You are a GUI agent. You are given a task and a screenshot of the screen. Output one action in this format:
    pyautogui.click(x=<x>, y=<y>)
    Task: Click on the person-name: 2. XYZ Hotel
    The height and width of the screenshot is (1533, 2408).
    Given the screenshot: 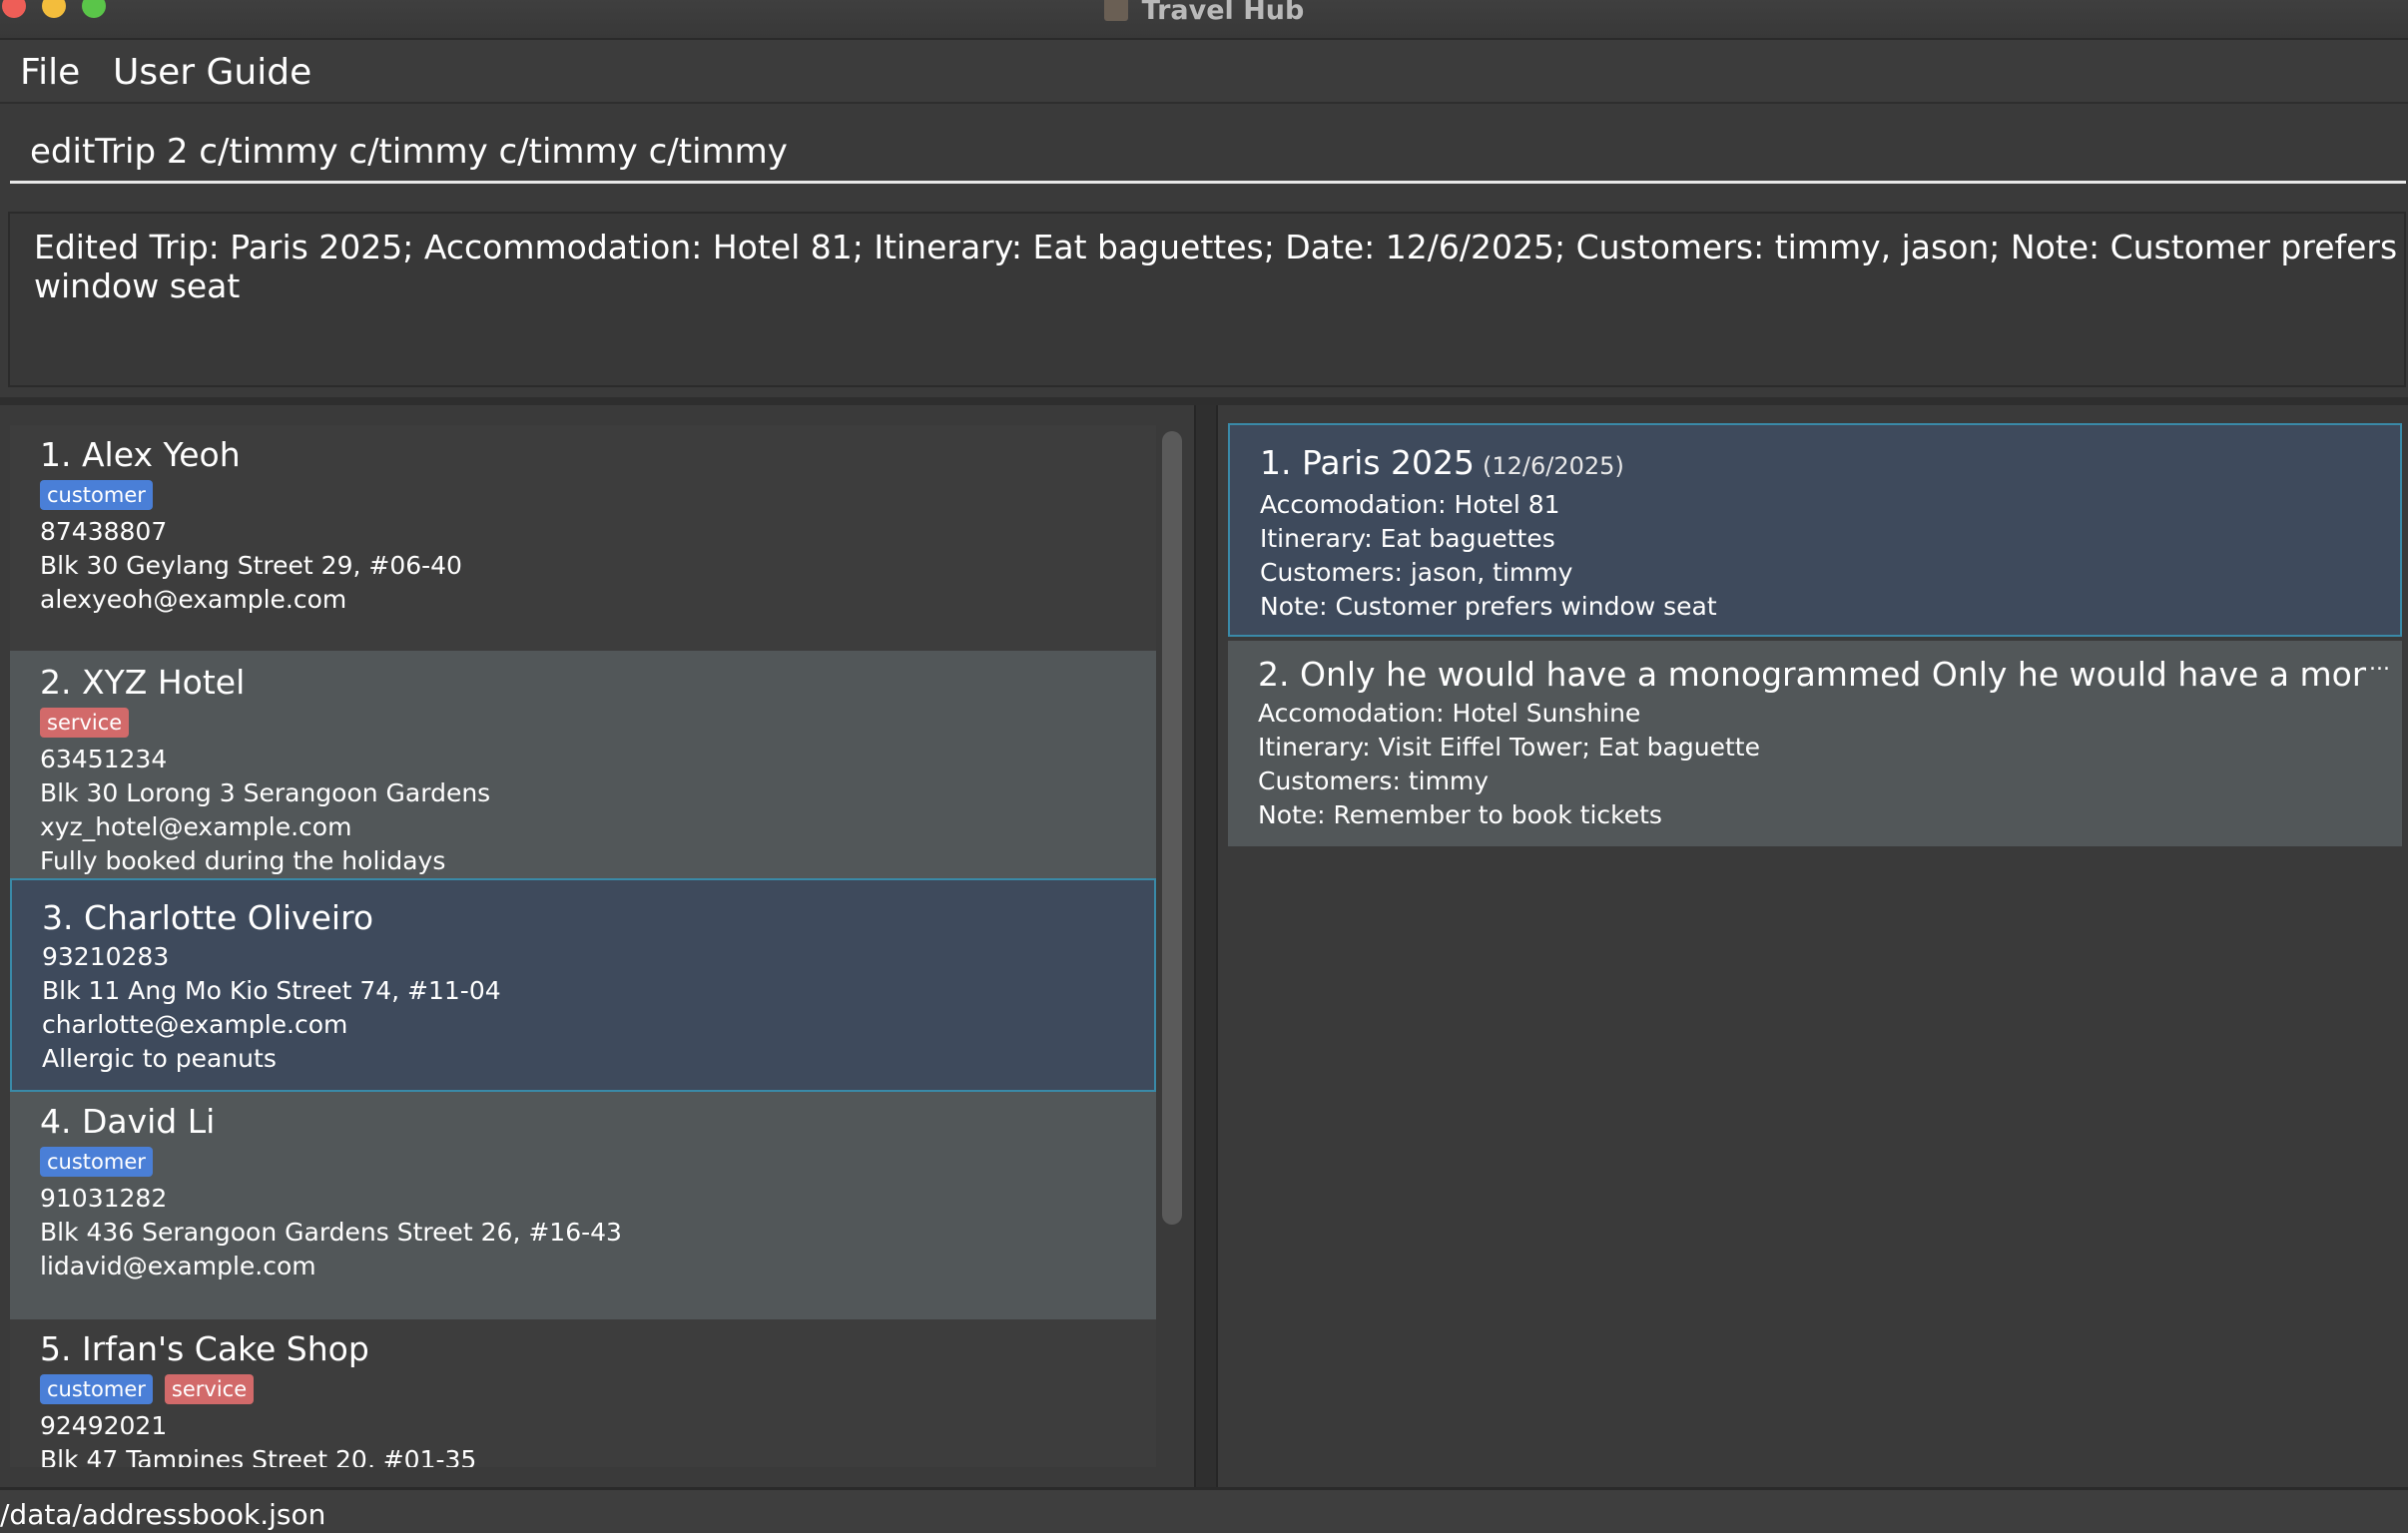 What is the action you would take?
    pyautogui.click(x=143, y=682)
    